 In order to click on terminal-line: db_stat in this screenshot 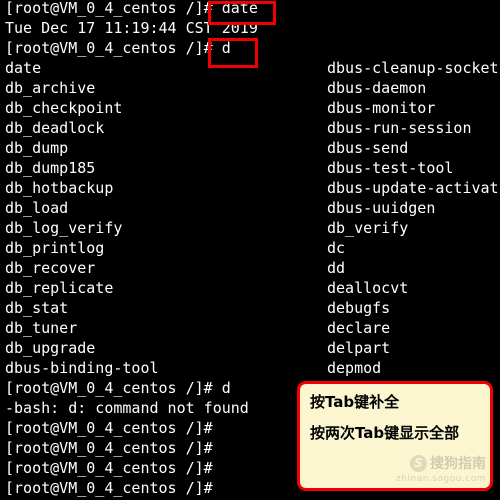, I will do `click(37, 308)`.